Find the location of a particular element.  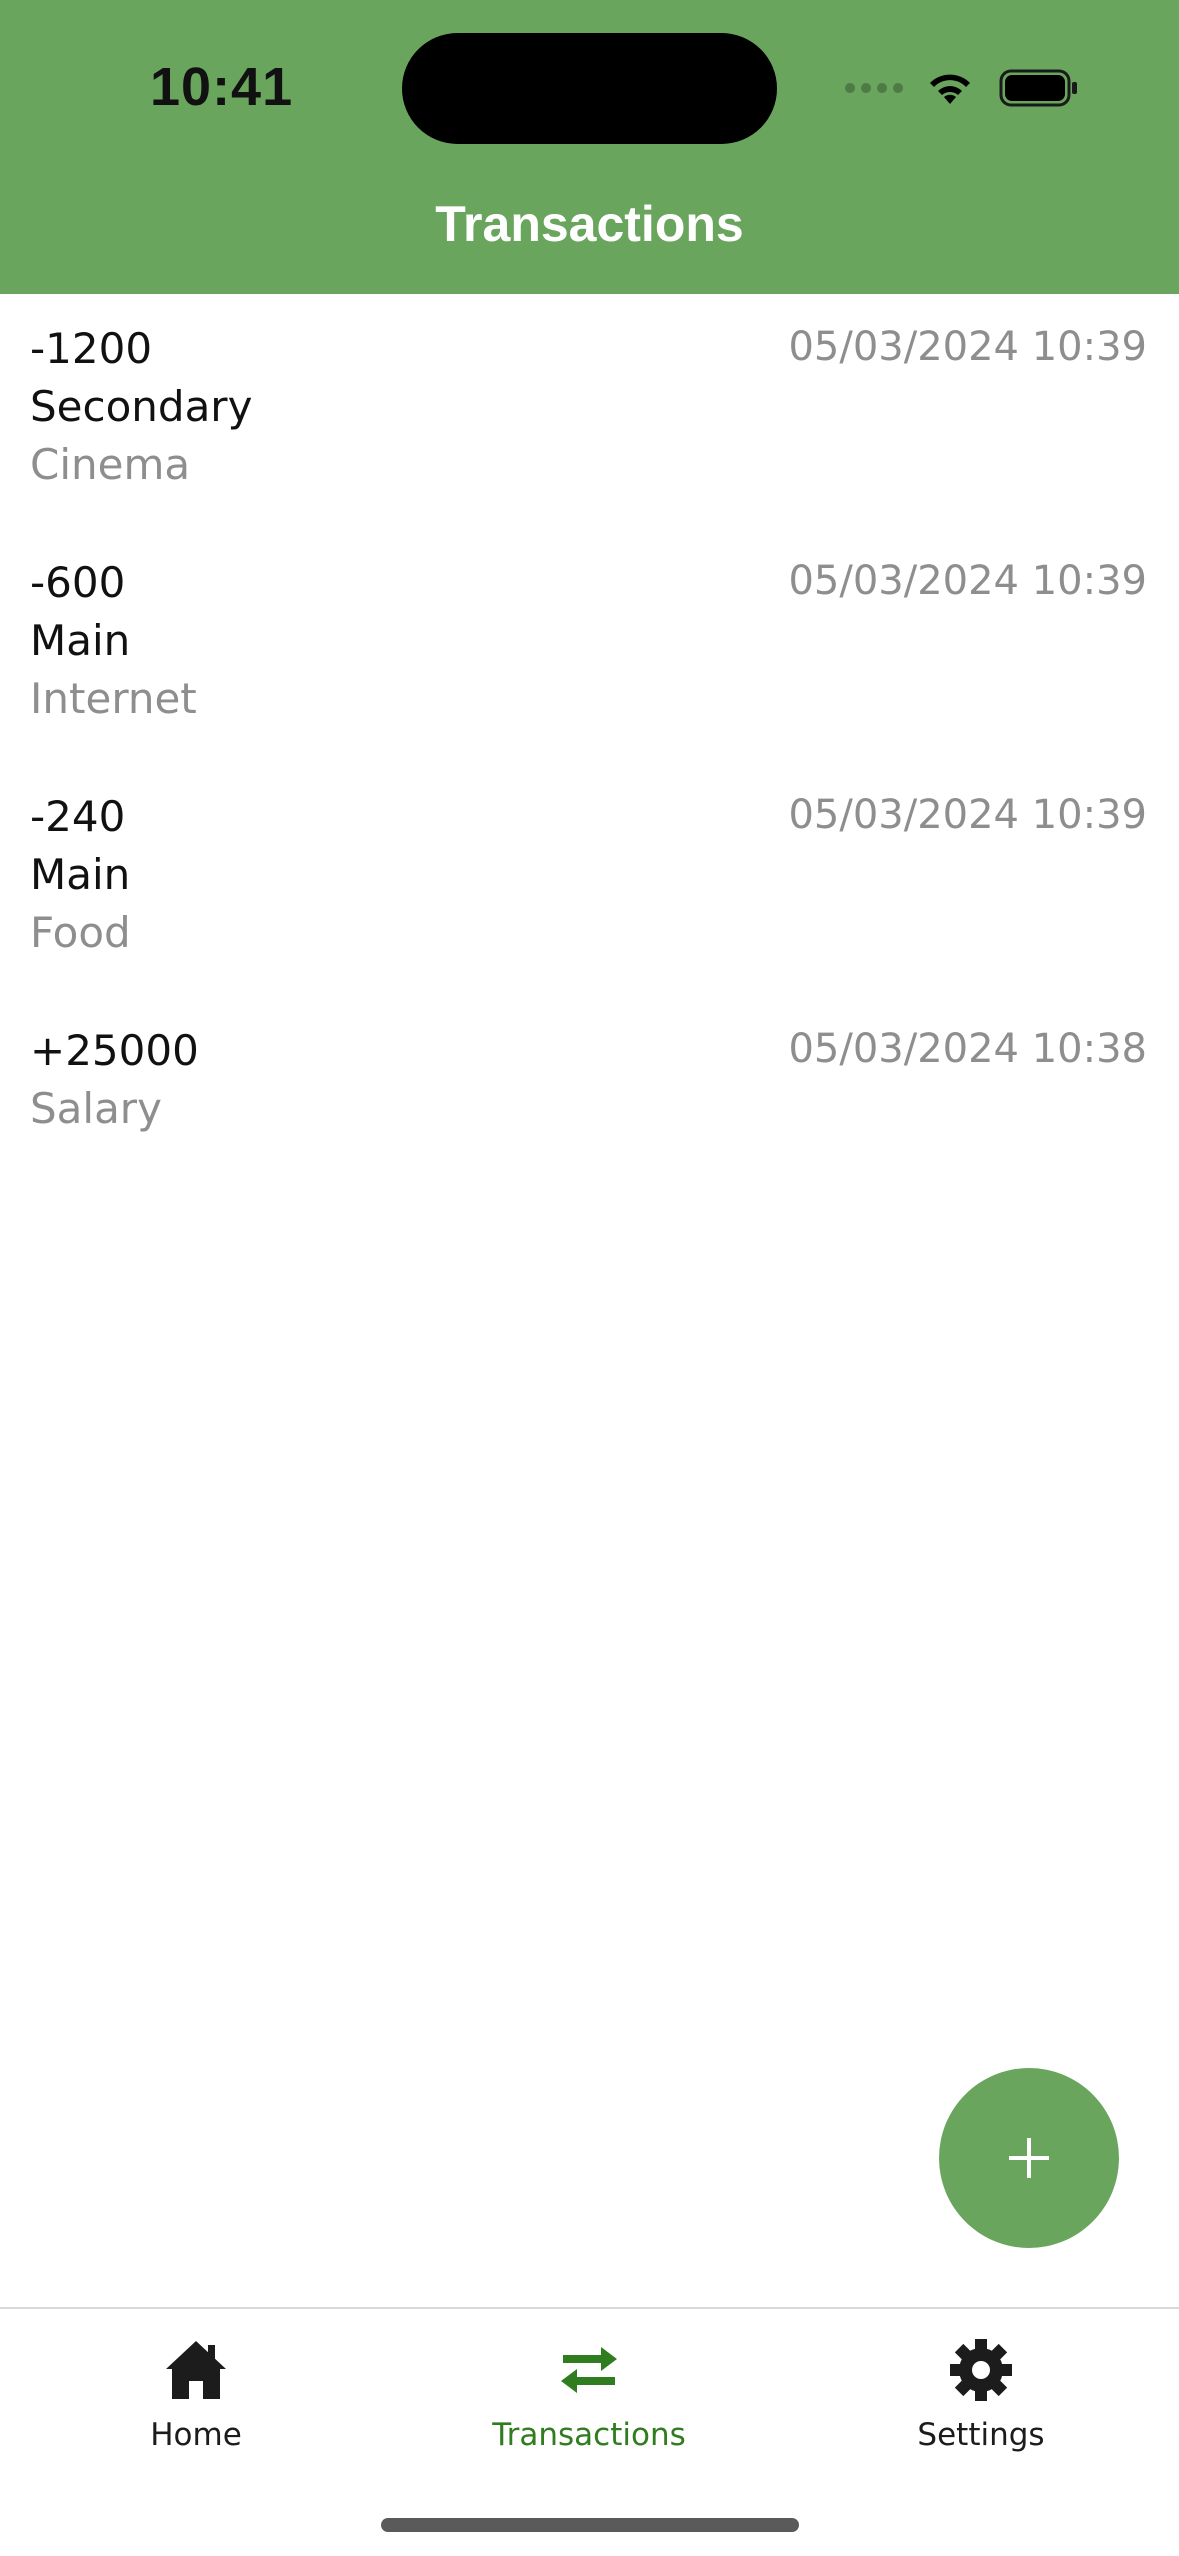

transaction-category: Internet is located at coordinates (113, 698).